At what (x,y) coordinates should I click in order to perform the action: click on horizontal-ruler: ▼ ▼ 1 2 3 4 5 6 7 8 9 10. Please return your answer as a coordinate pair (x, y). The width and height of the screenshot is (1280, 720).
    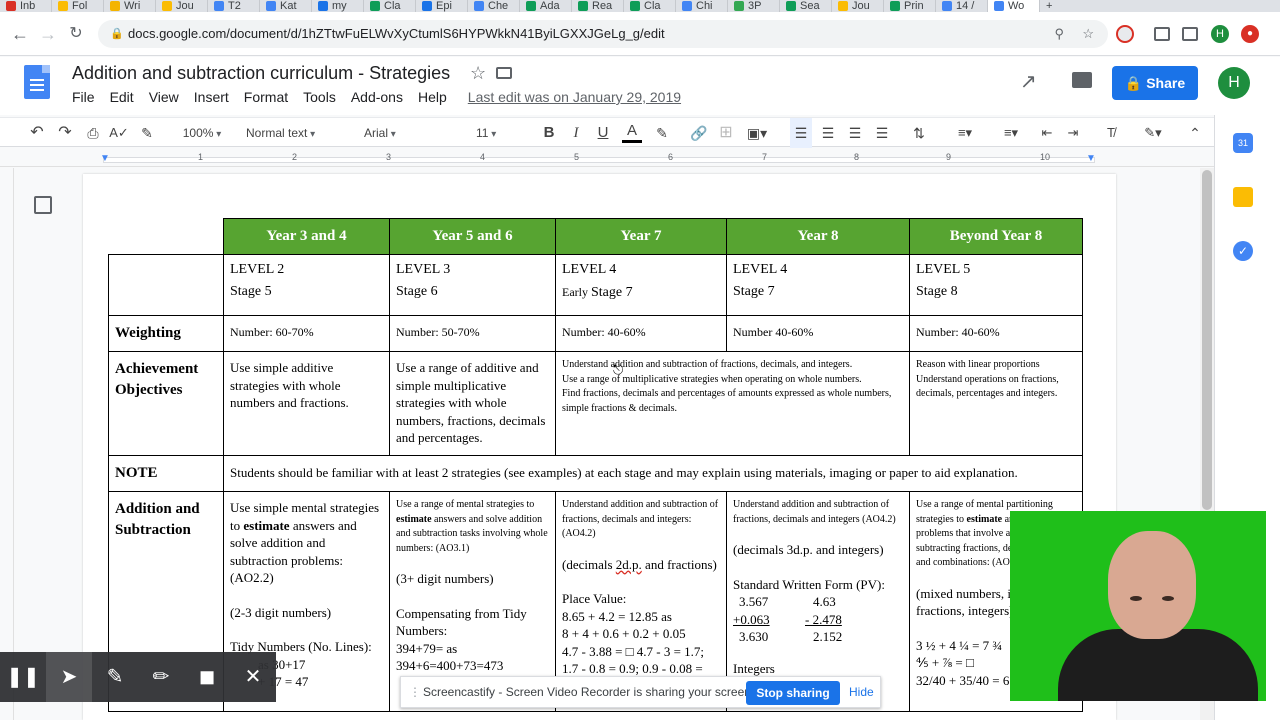
    Looking at the image, I should click on (607, 159).